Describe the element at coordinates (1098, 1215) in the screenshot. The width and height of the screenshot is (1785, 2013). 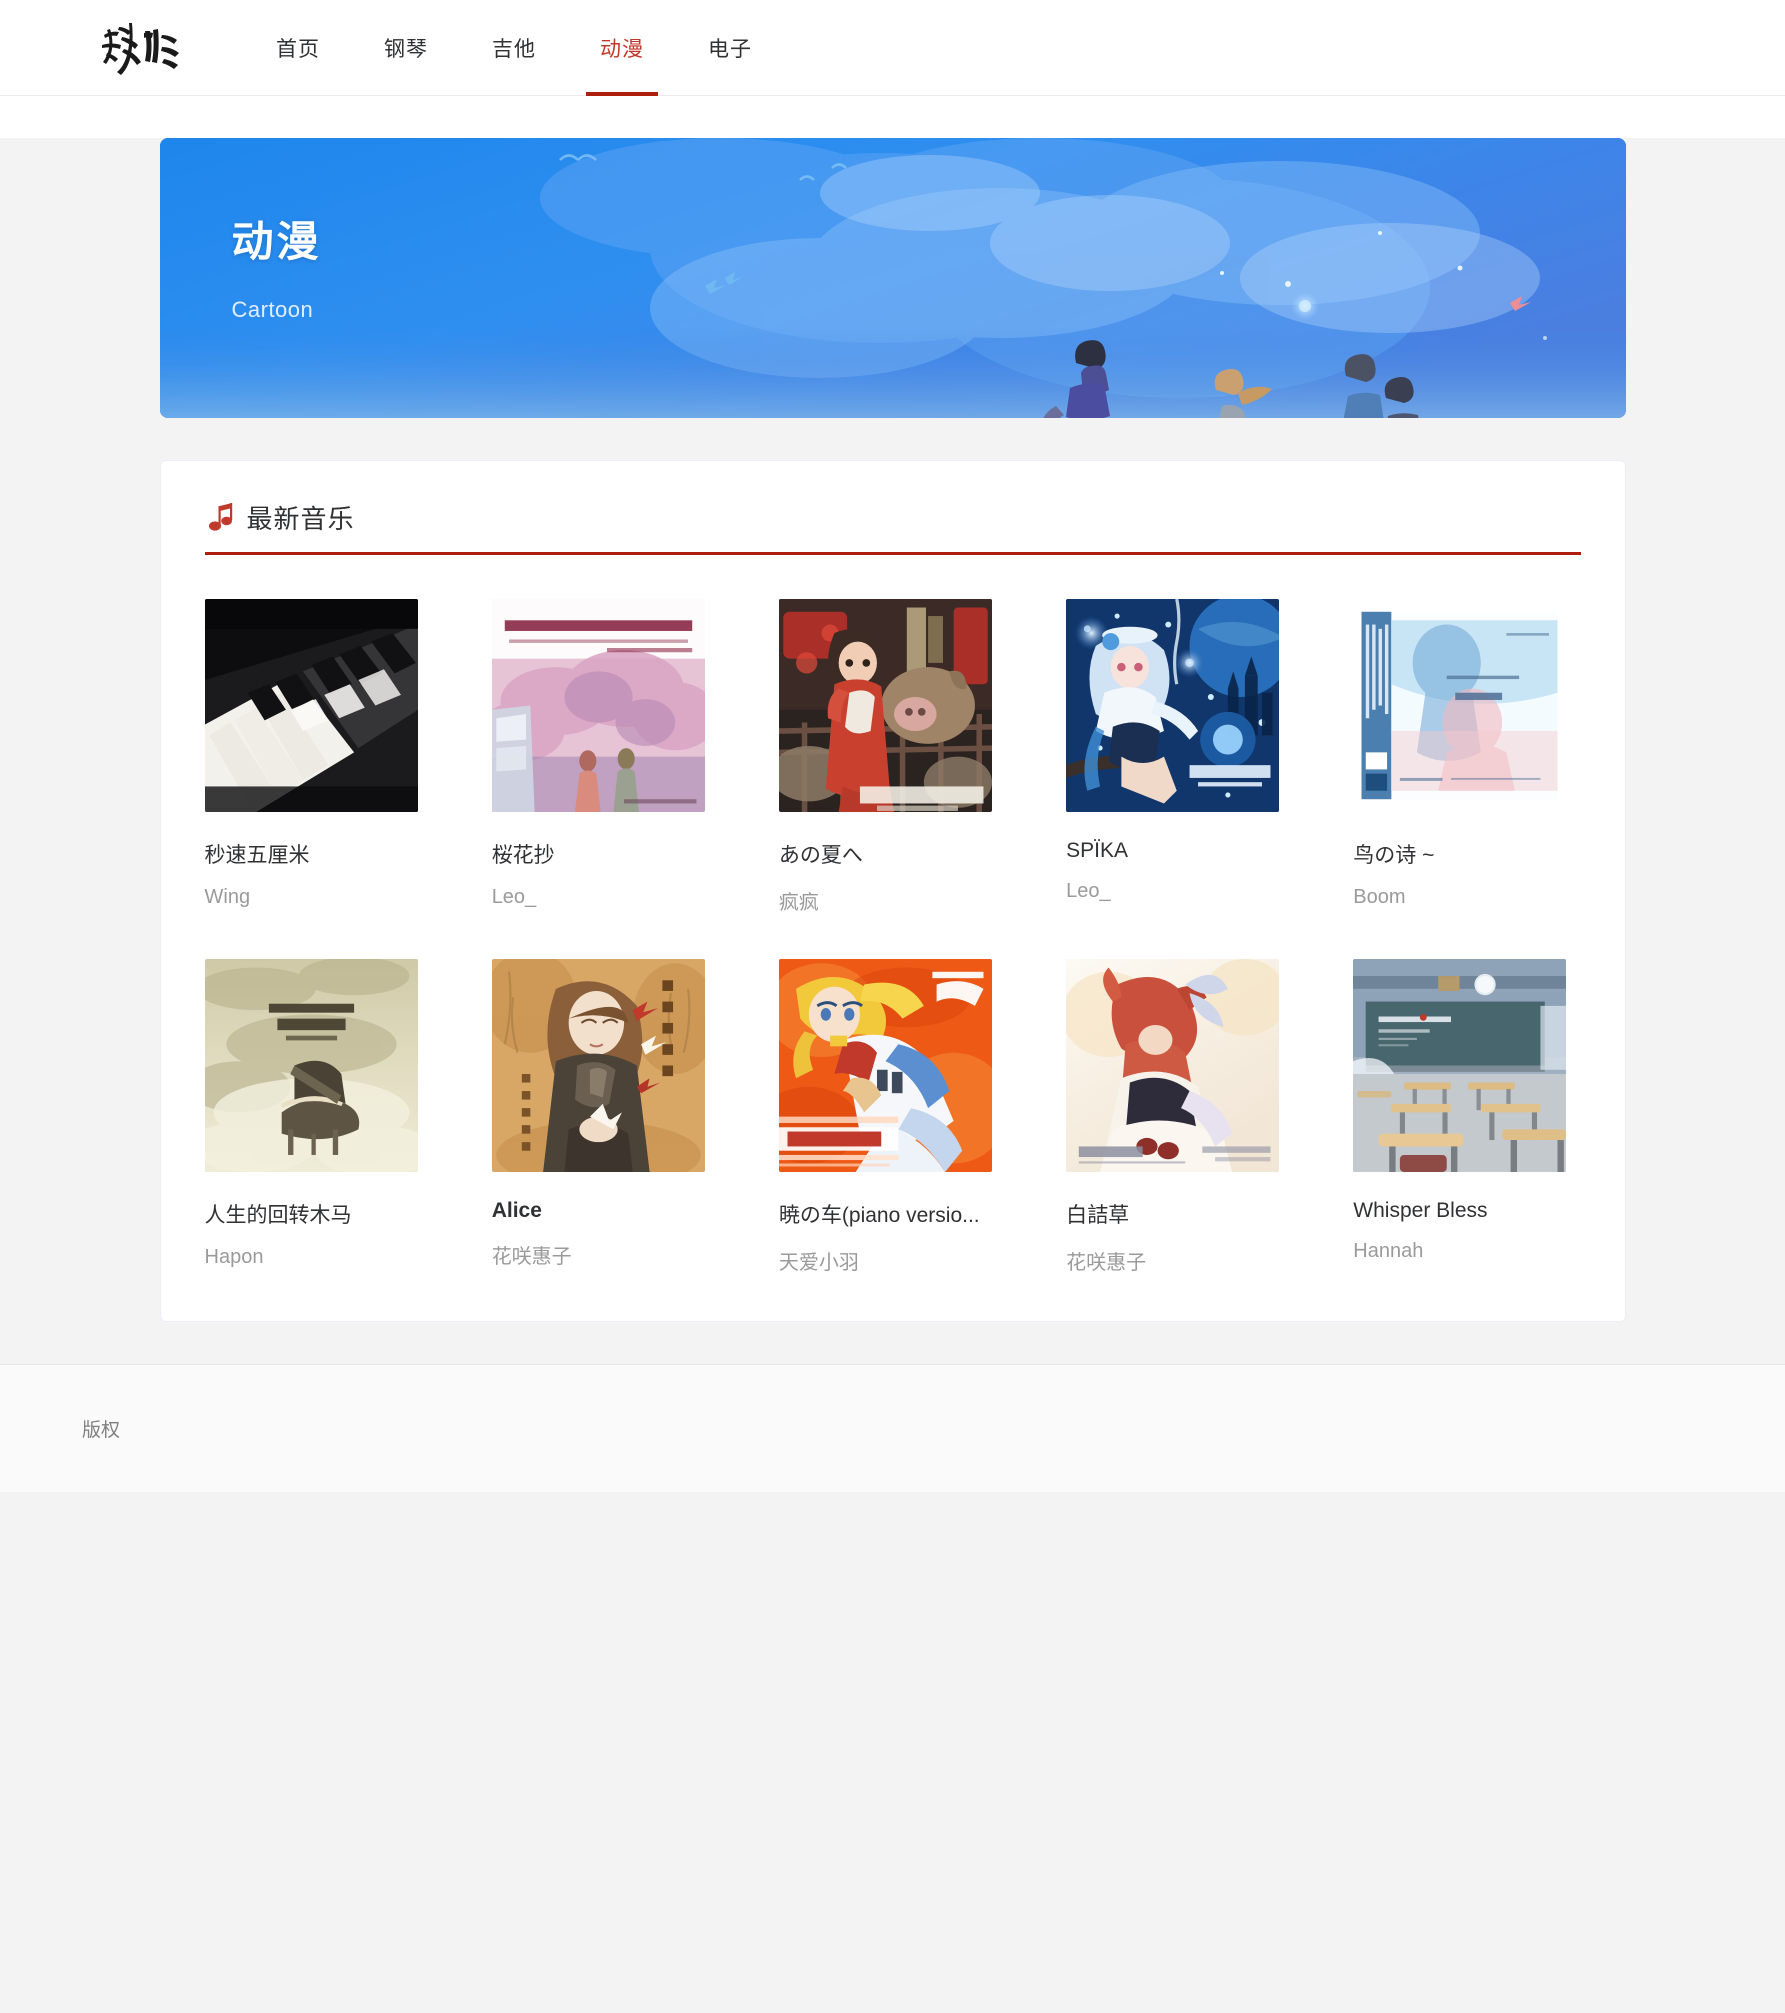
I see `song-title: 白詰草` at that location.